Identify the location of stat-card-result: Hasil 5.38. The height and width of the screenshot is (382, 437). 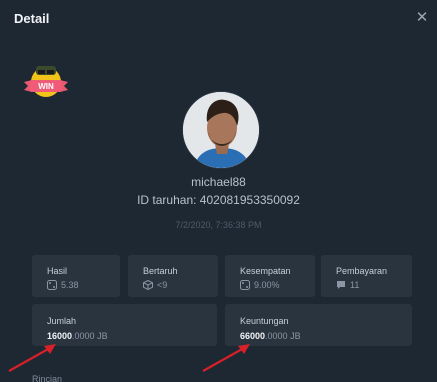
(76, 276).